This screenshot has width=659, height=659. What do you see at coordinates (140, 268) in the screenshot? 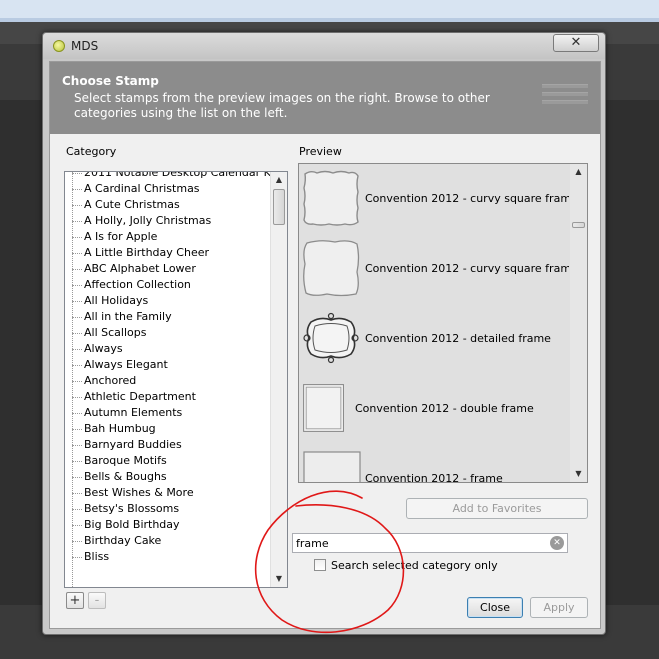
I see `category-item-label: ABC Alphabet Lower` at bounding box center [140, 268].